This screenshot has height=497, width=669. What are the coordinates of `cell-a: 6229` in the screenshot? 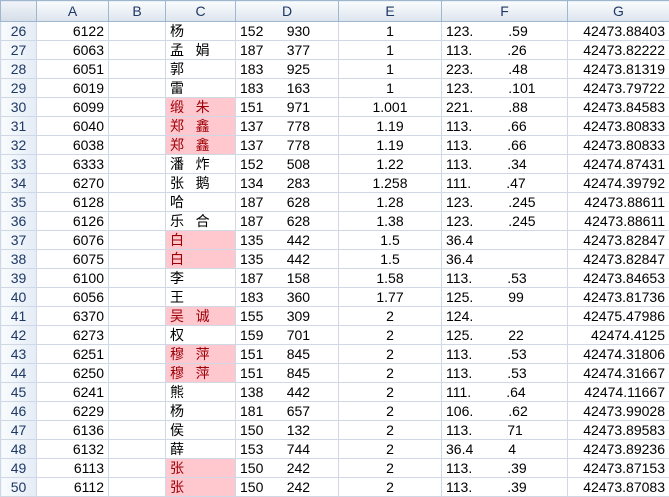 It's located at (73, 411).